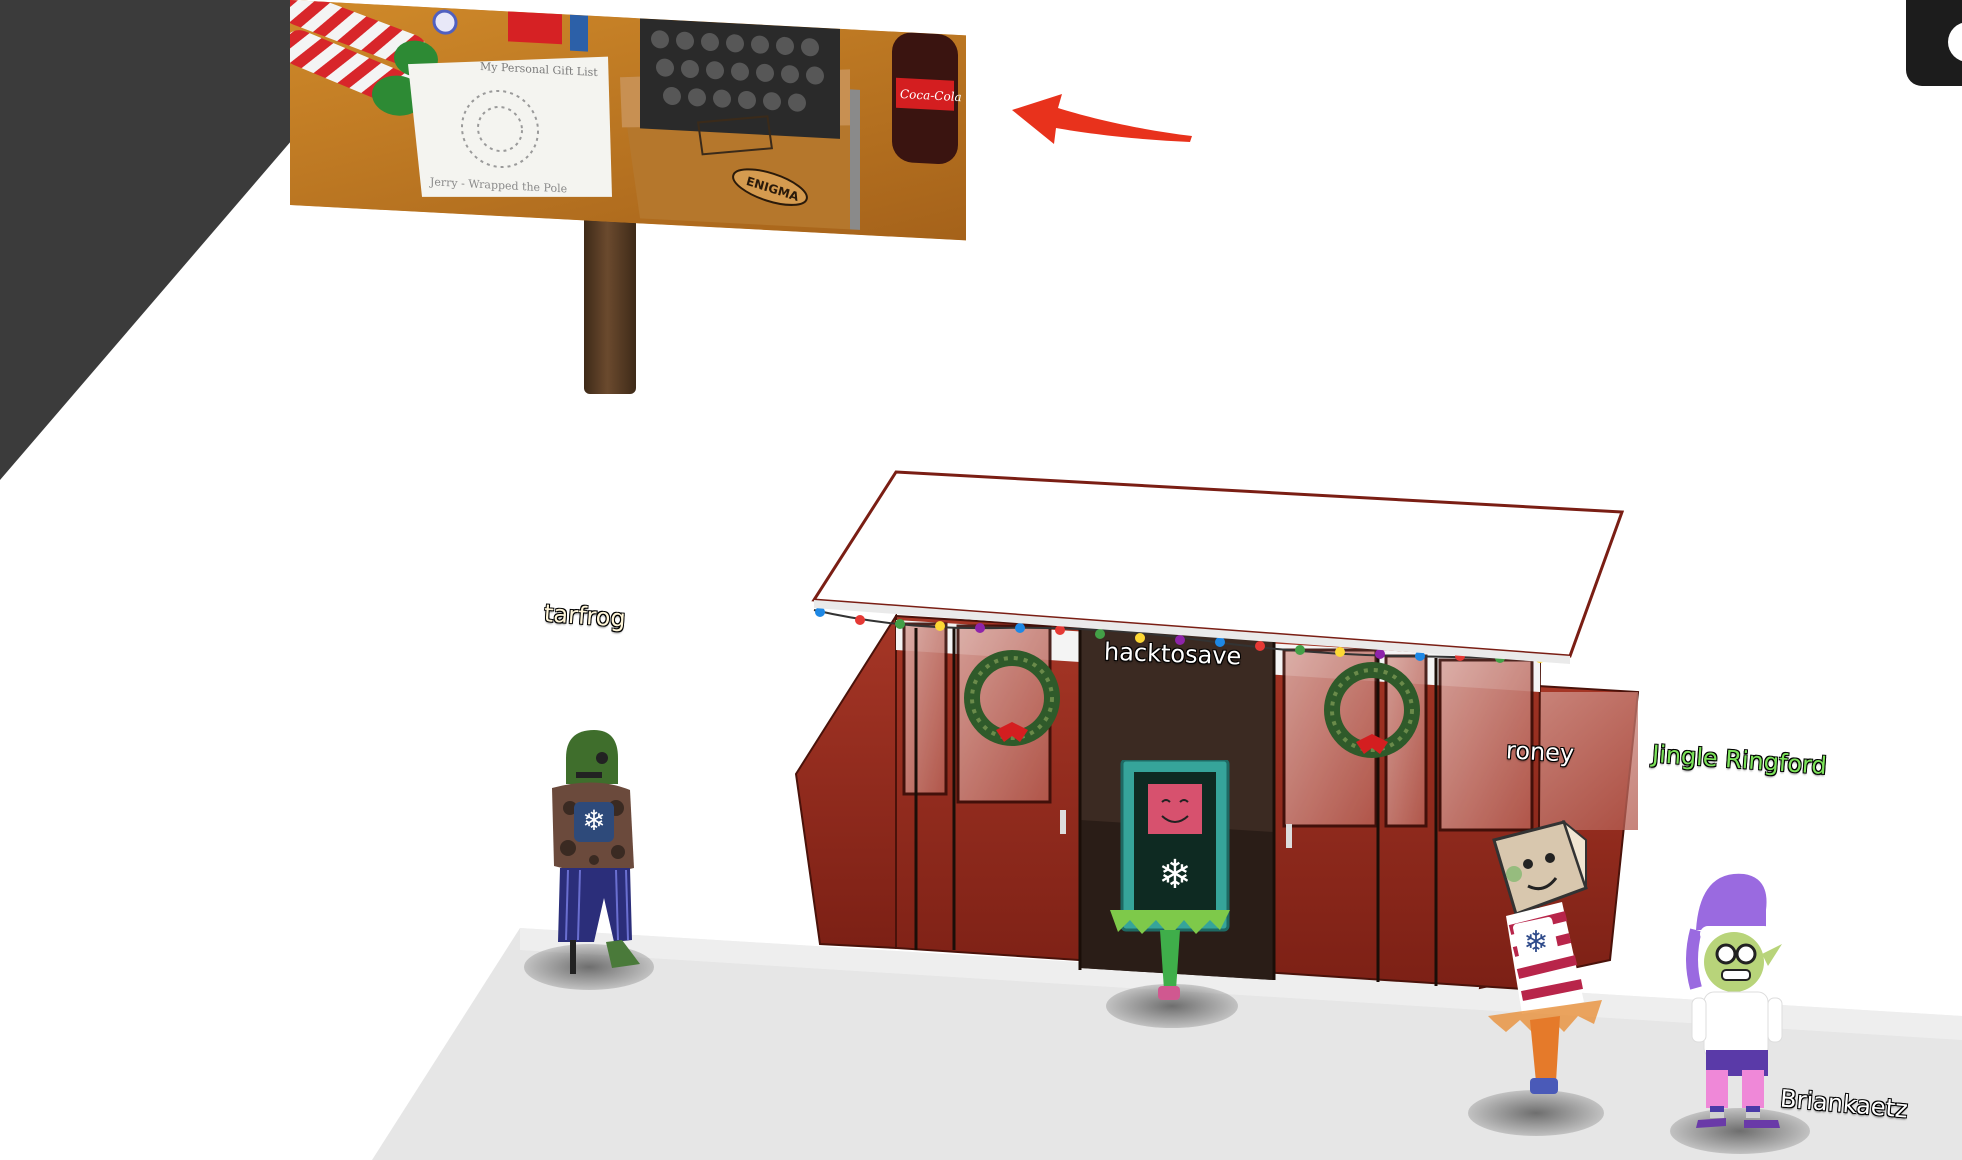  I want to click on avatar-tarfrog: ❄, so click(598, 853).